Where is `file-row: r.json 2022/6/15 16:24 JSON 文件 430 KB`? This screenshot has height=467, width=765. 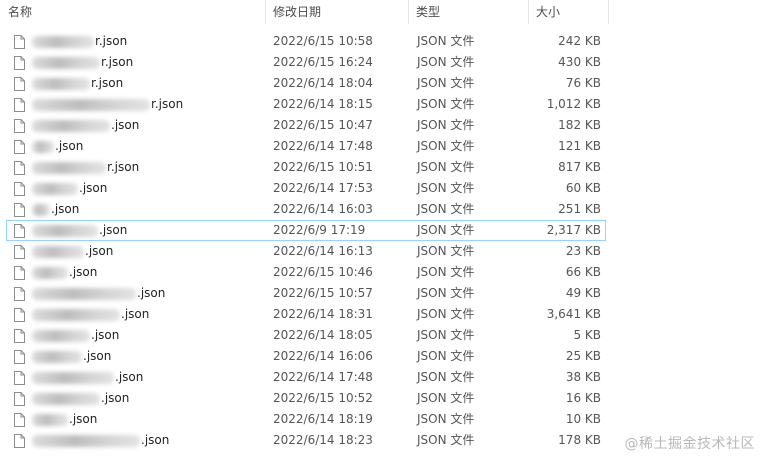 file-row: r.json 2022/6/15 16:24 JSON 文件 430 KB is located at coordinates (306, 62).